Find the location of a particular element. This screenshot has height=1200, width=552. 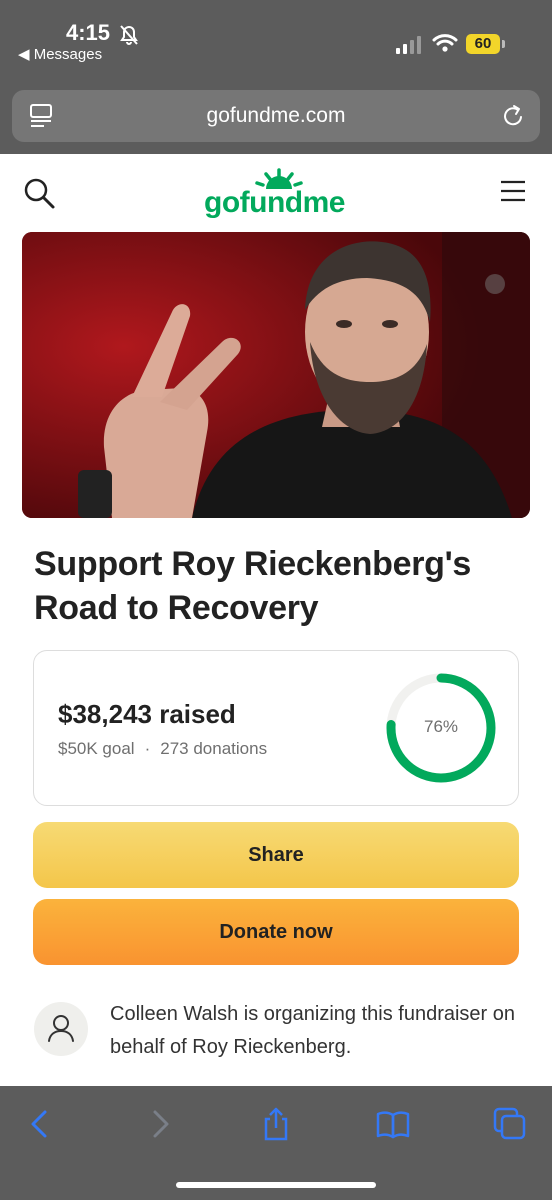

reload-icon is located at coordinates (513, 116).